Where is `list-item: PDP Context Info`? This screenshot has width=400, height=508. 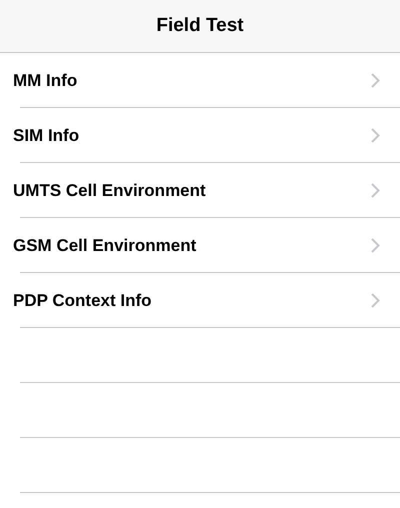 list-item: PDP Context Info is located at coordinates (200, 300).